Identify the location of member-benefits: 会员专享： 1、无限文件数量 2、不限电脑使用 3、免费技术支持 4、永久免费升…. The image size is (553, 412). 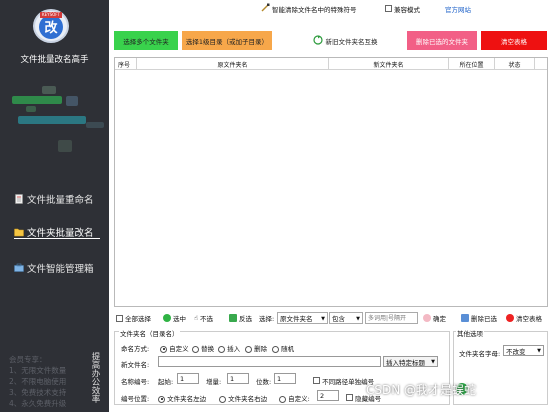
(44, 381).